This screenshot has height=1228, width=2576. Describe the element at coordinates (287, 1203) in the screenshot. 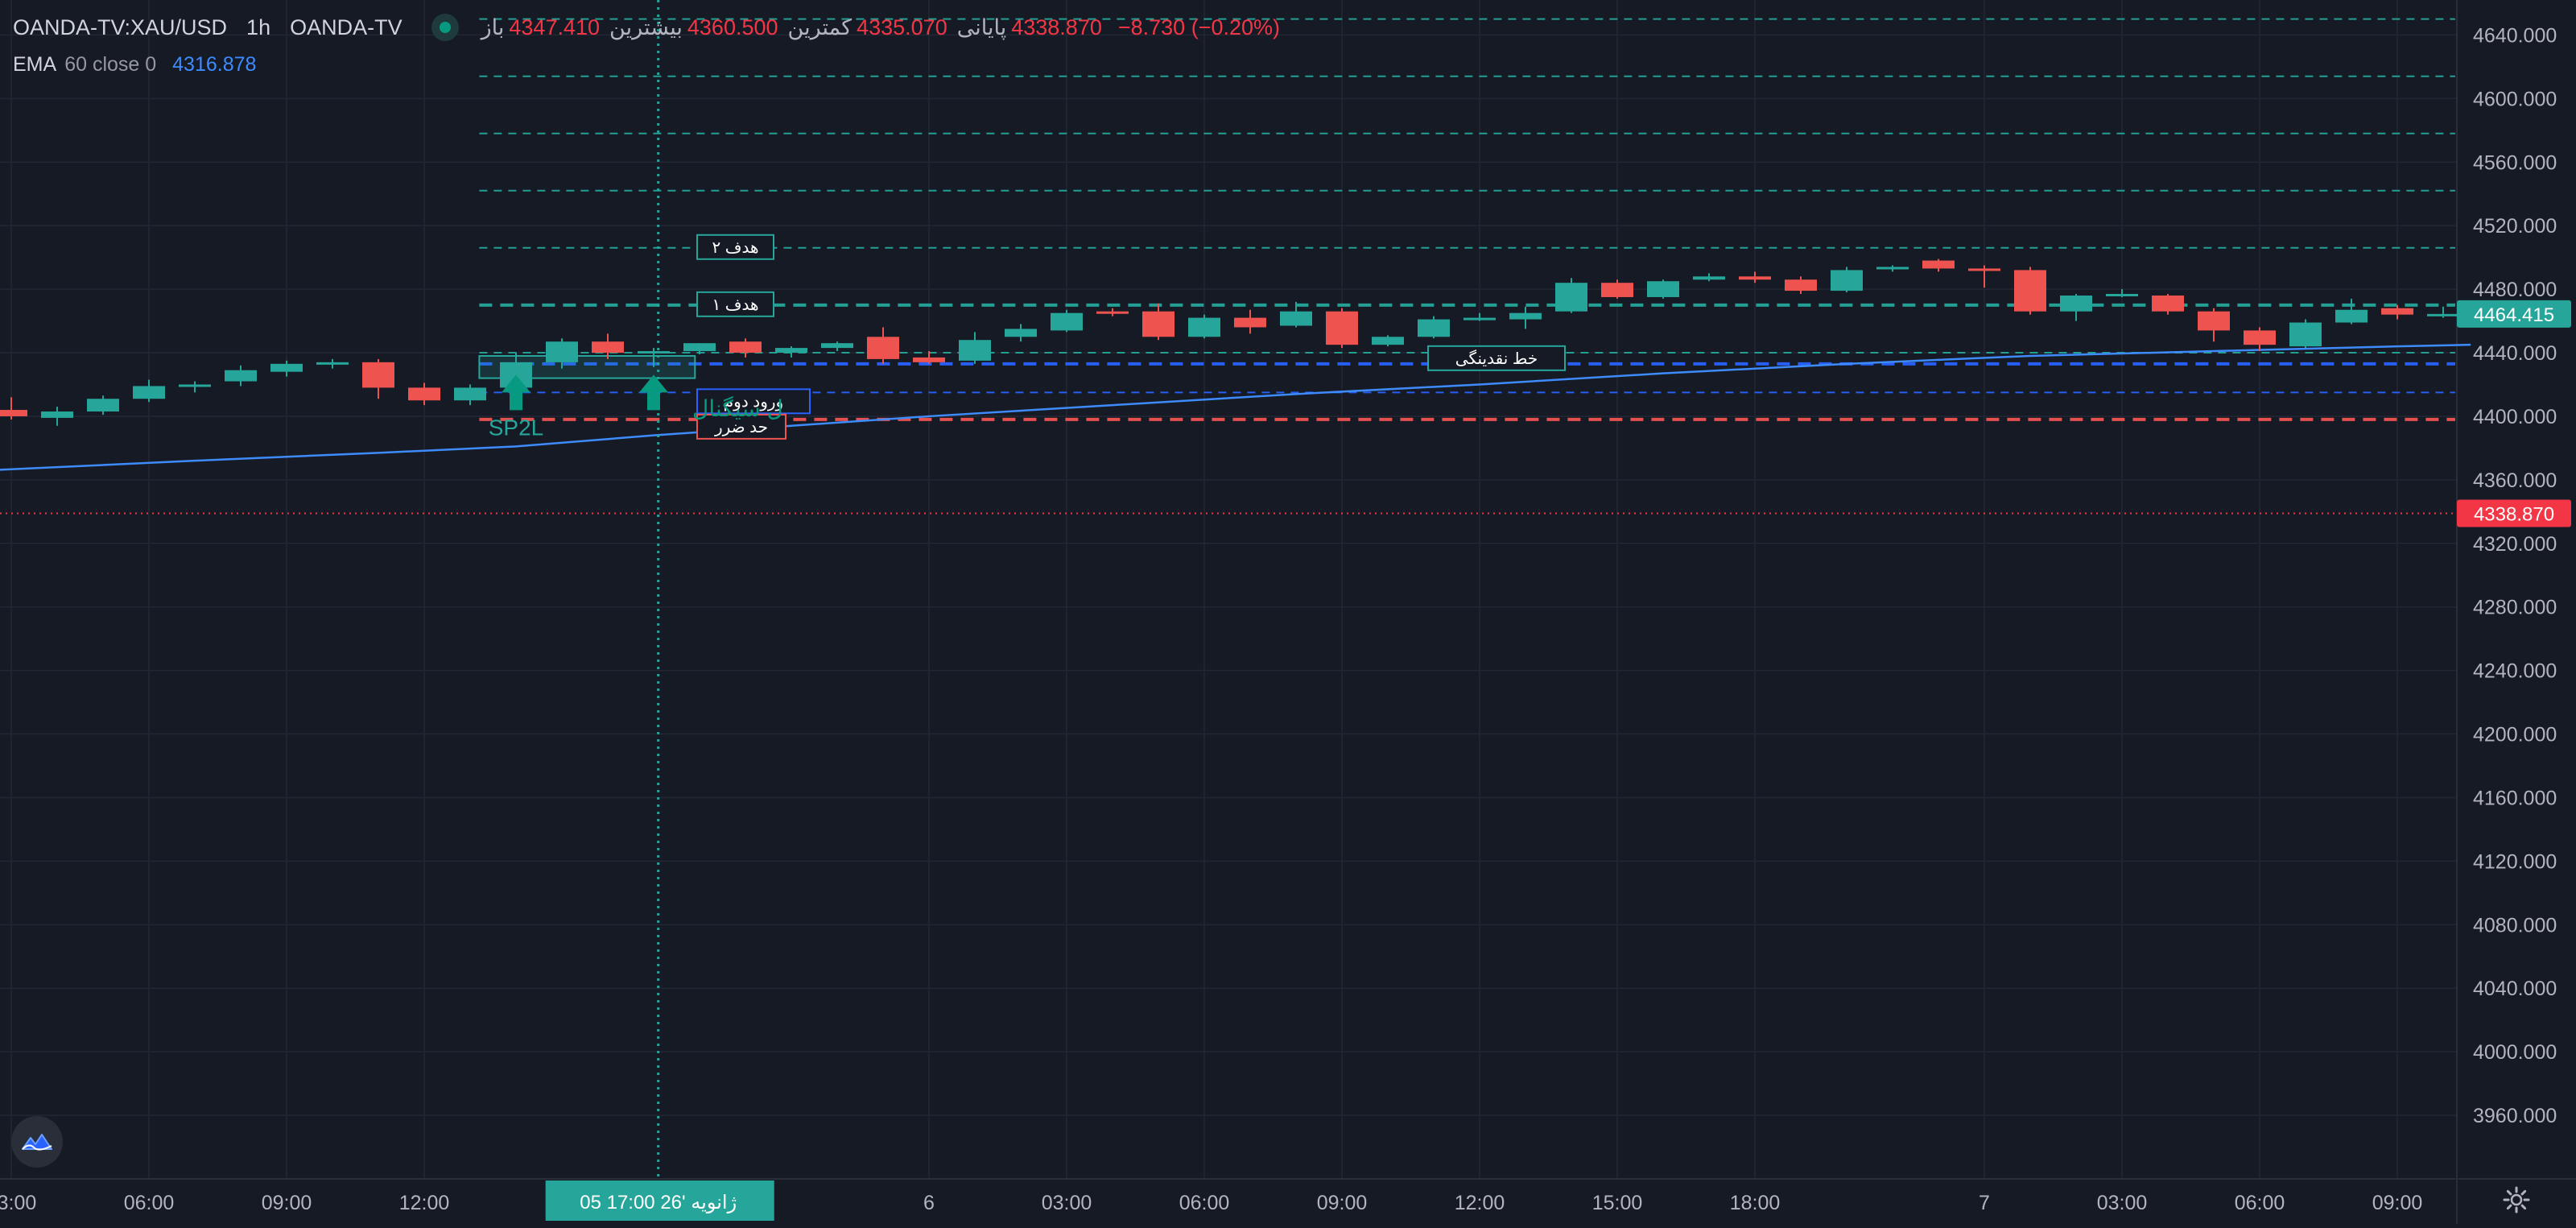

I see `time-tick-label: 09:00` at that location.